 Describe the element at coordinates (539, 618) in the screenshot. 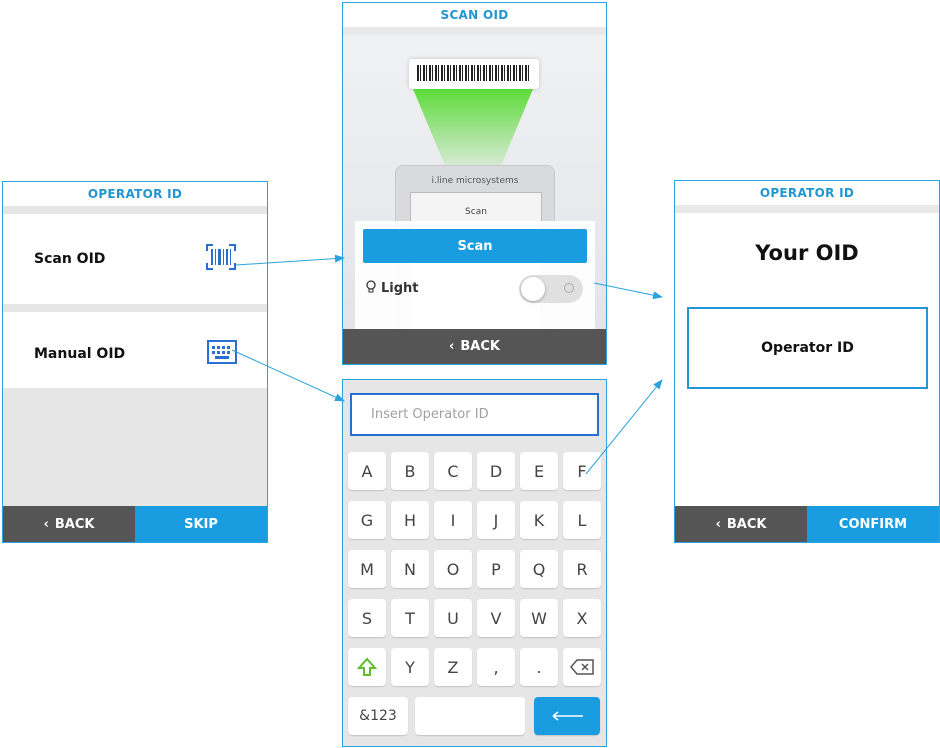

I see `key-w: W` at that location.